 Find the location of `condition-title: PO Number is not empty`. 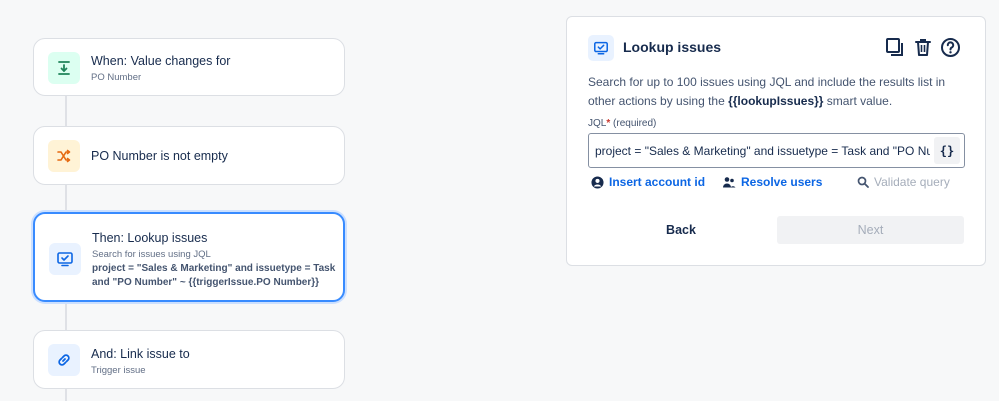

condition-title: PO Number is not empty is located at coordinates (159, 156).